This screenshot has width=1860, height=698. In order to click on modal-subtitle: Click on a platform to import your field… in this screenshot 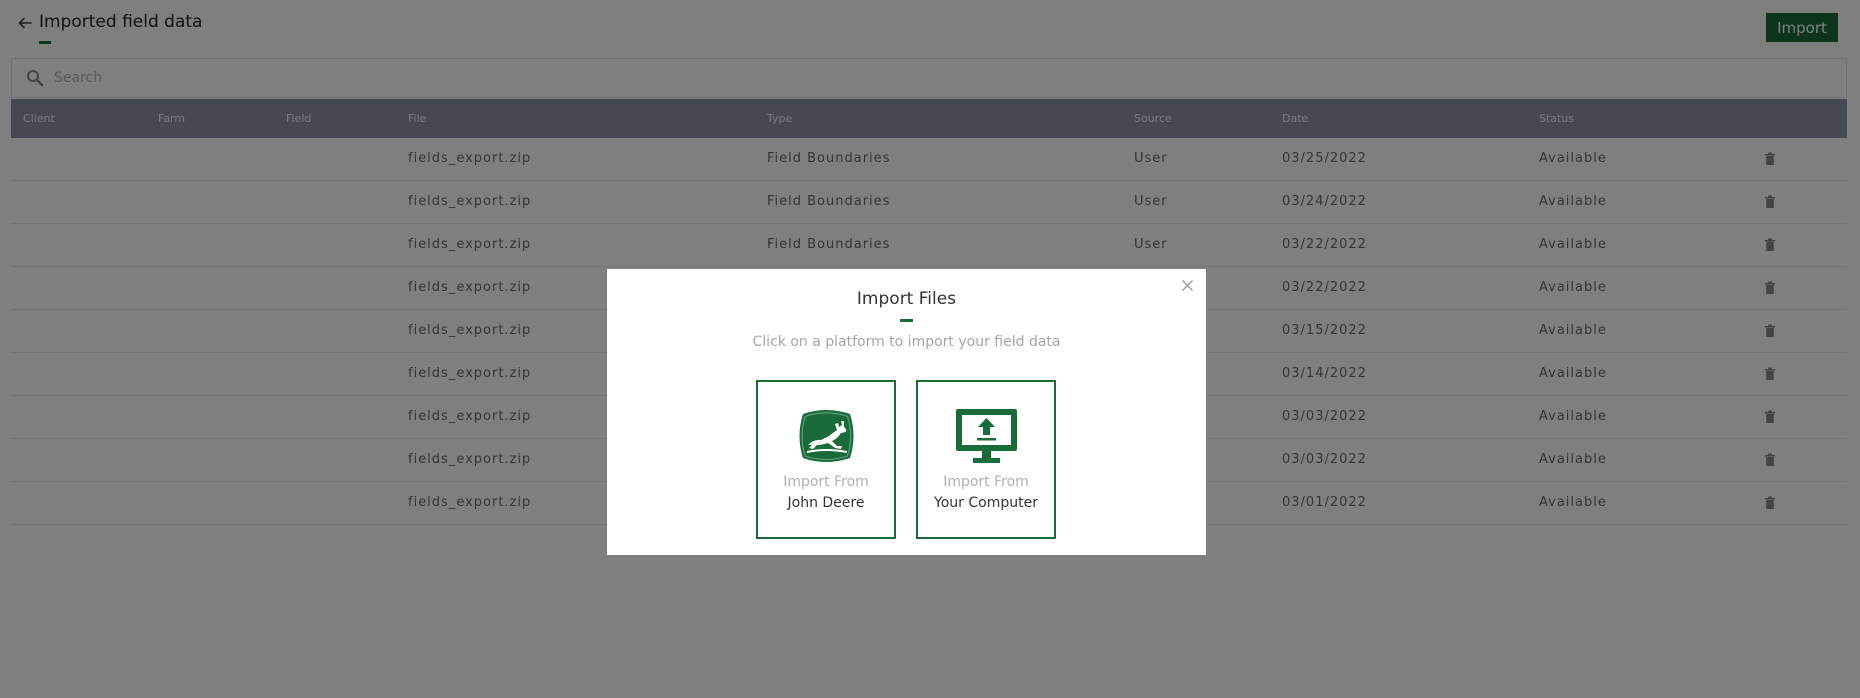, I will do `click(906, 342)`.